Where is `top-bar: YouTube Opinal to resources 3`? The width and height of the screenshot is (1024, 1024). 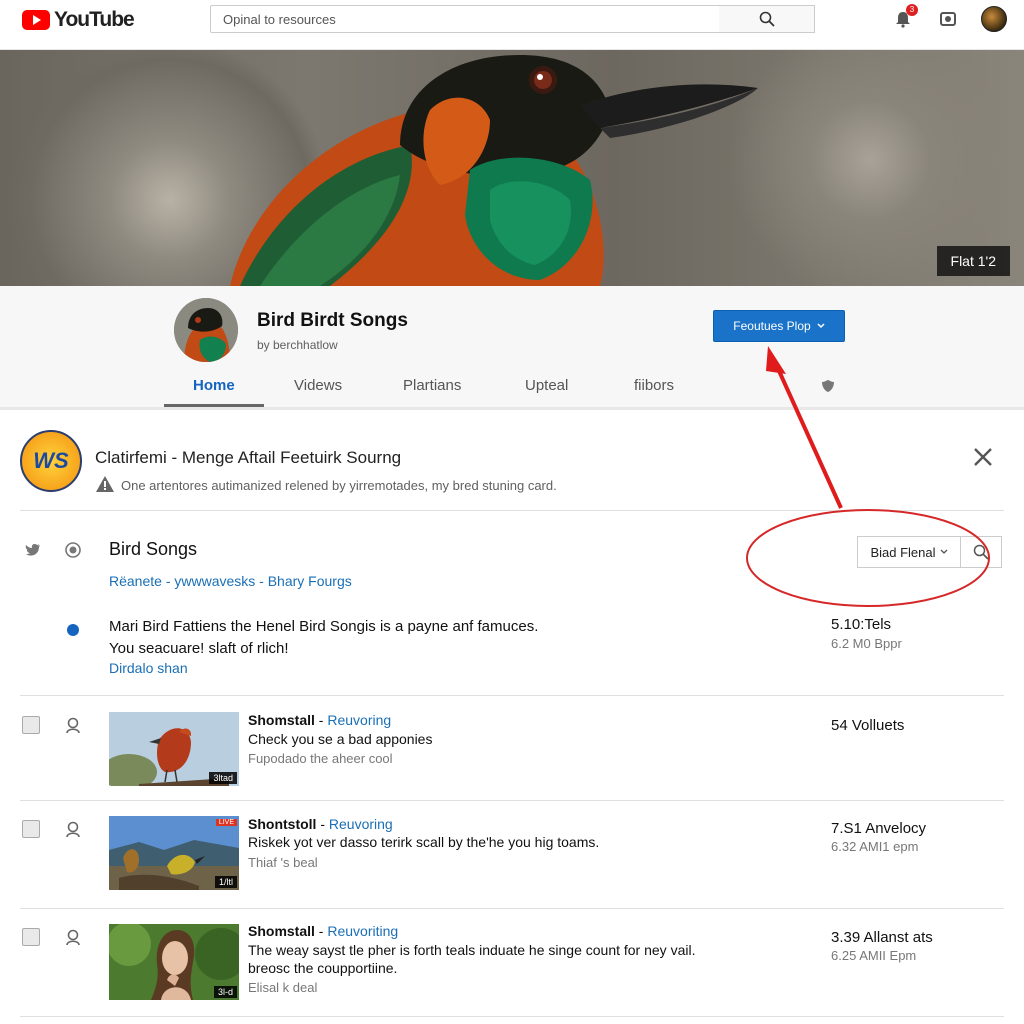 top-bar: YouTube Opinal to resources 3 is located at coordinates (512, 25).